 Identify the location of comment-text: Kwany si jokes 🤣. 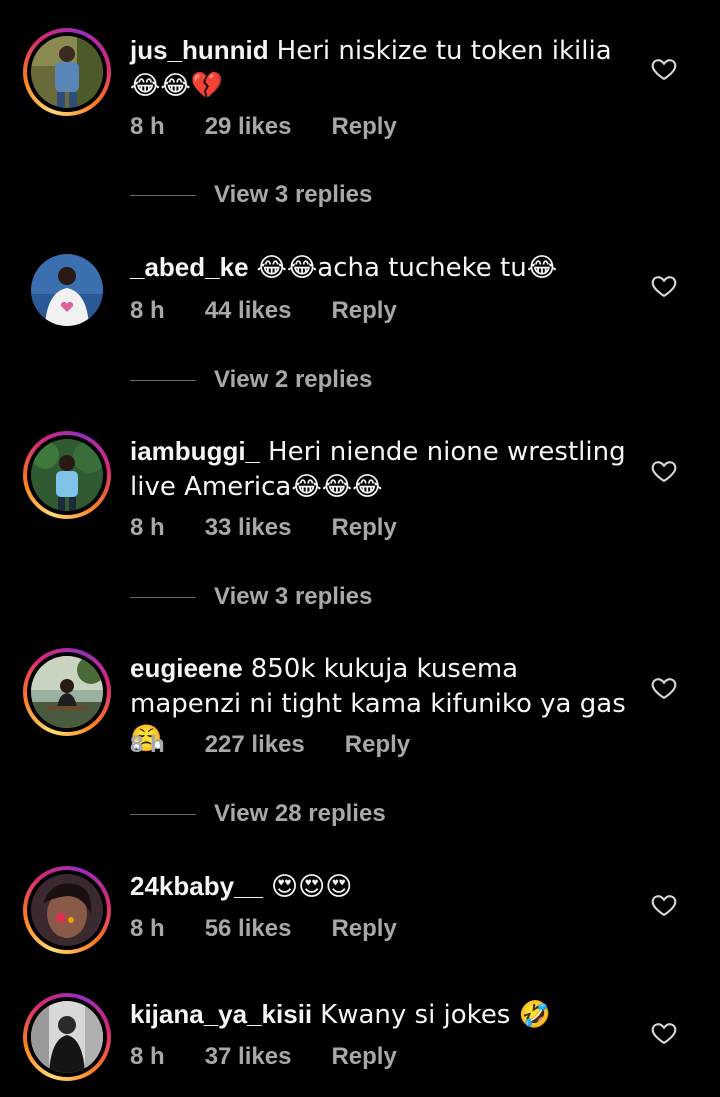
(435, 1015).